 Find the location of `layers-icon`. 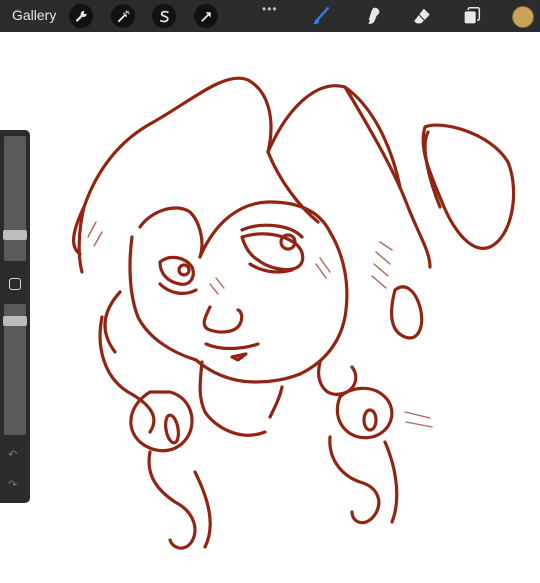

layers-icon is located at coordinates (472, 16).